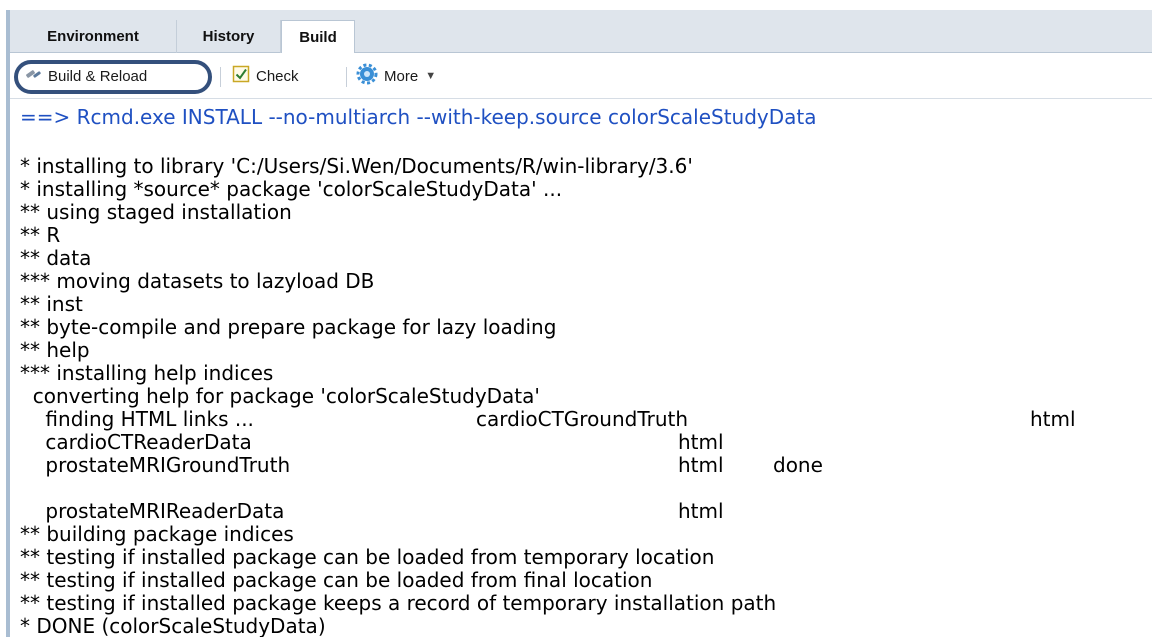  What do you see at coordinates (98, 76) in the screenshot?
I see `build-reload-label: Build & Reload` at bounding box center [98, 76].